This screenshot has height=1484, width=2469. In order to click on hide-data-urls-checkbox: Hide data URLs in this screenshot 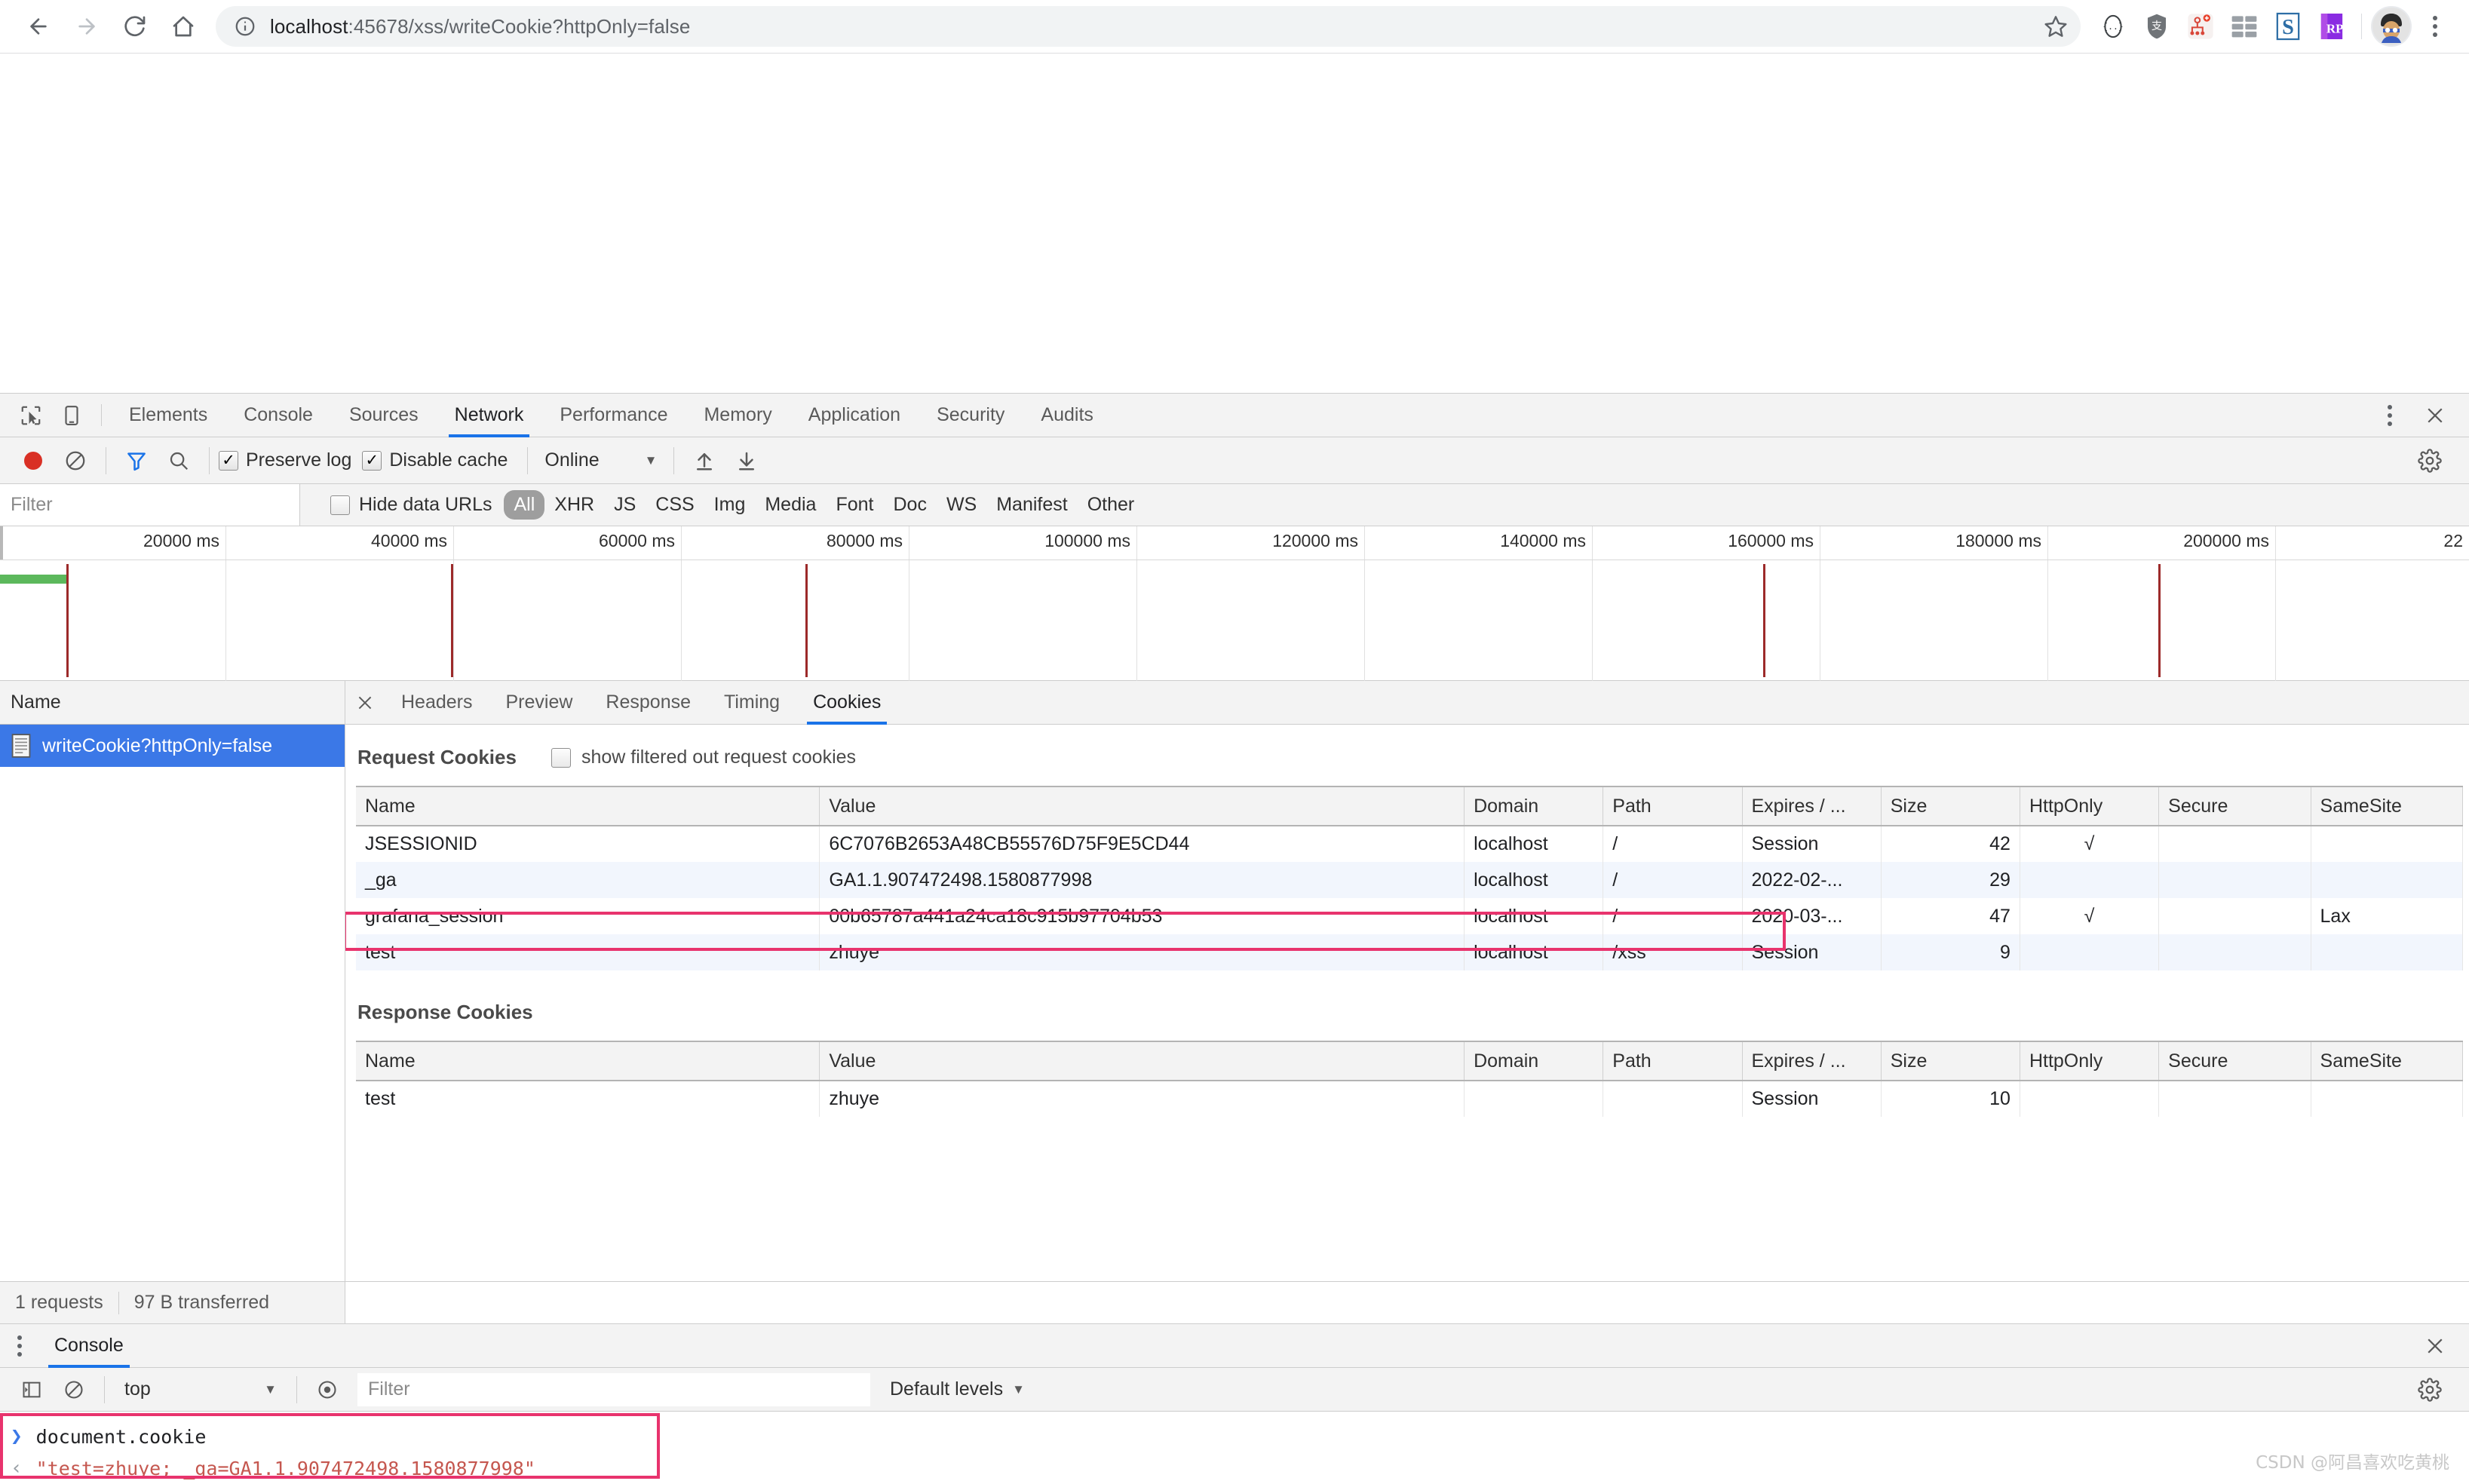, I will do `click(411, 505)`.